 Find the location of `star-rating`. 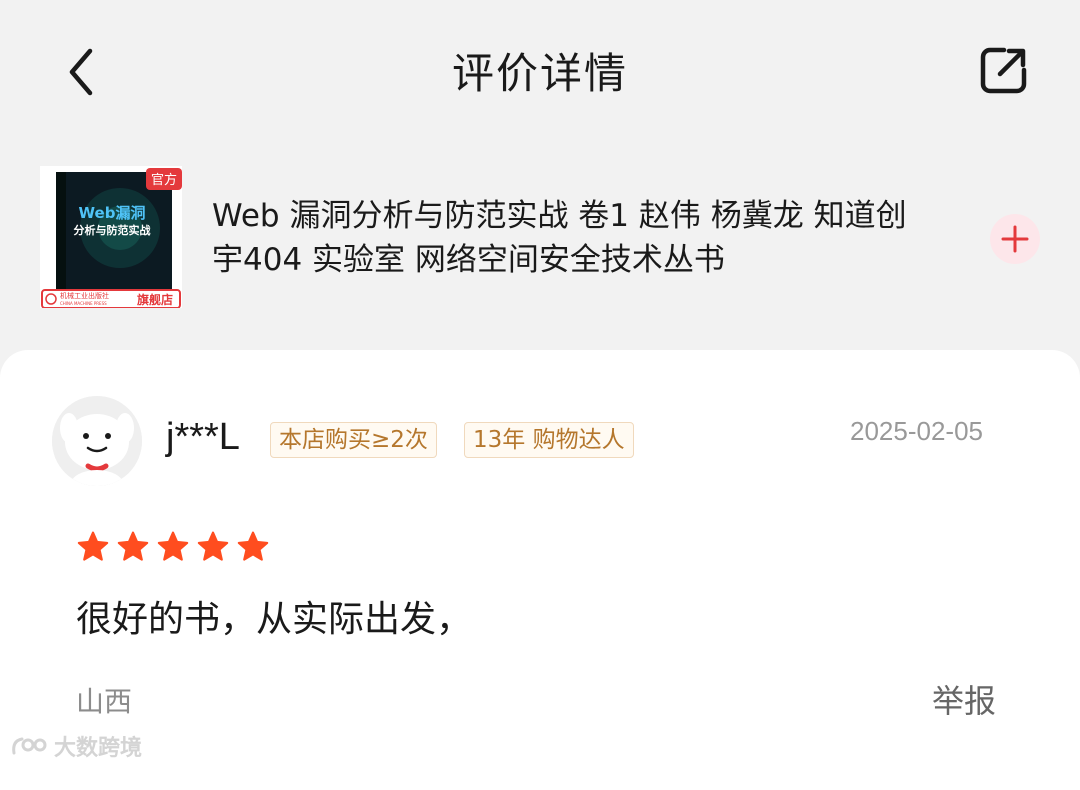

star-rating is located at coordinates (173, 547).